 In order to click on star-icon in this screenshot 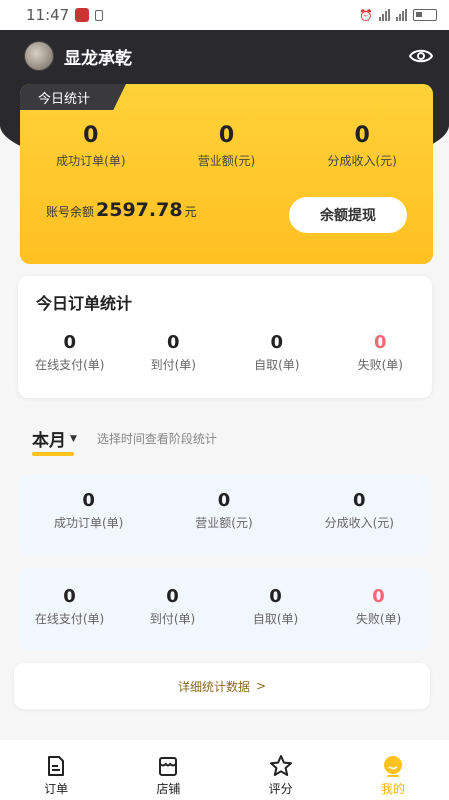, I will do `click(281, 766)`.